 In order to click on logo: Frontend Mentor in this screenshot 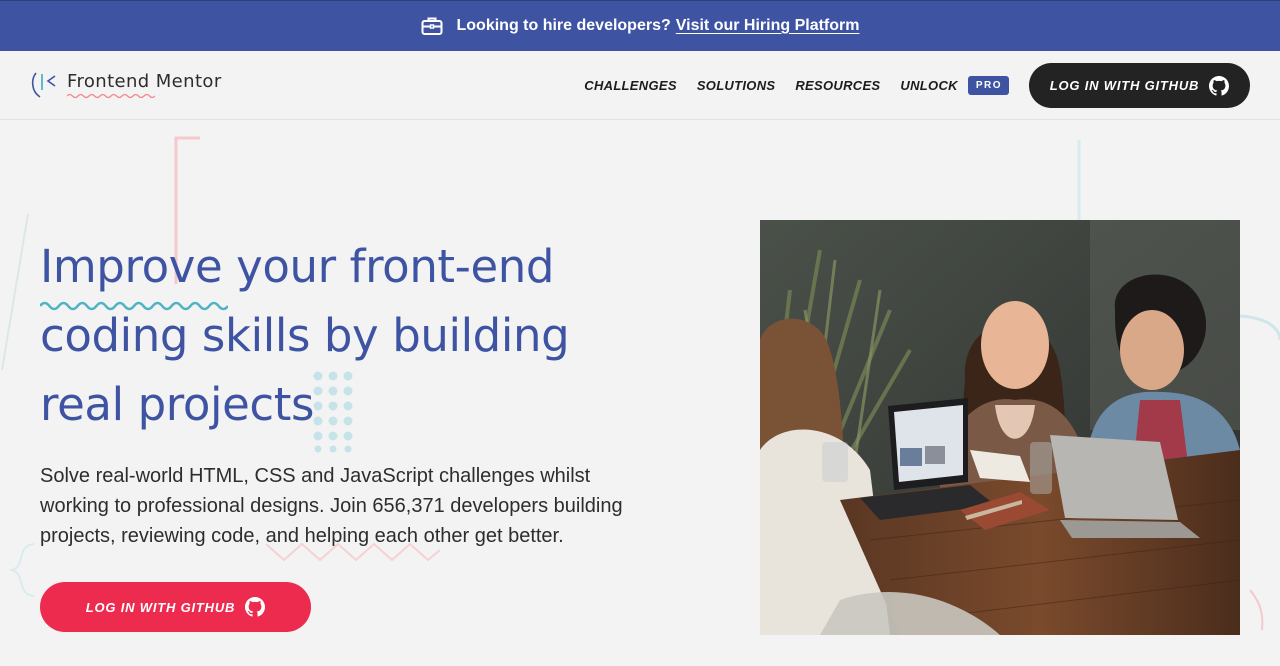, I will do `click(130, 85)`.